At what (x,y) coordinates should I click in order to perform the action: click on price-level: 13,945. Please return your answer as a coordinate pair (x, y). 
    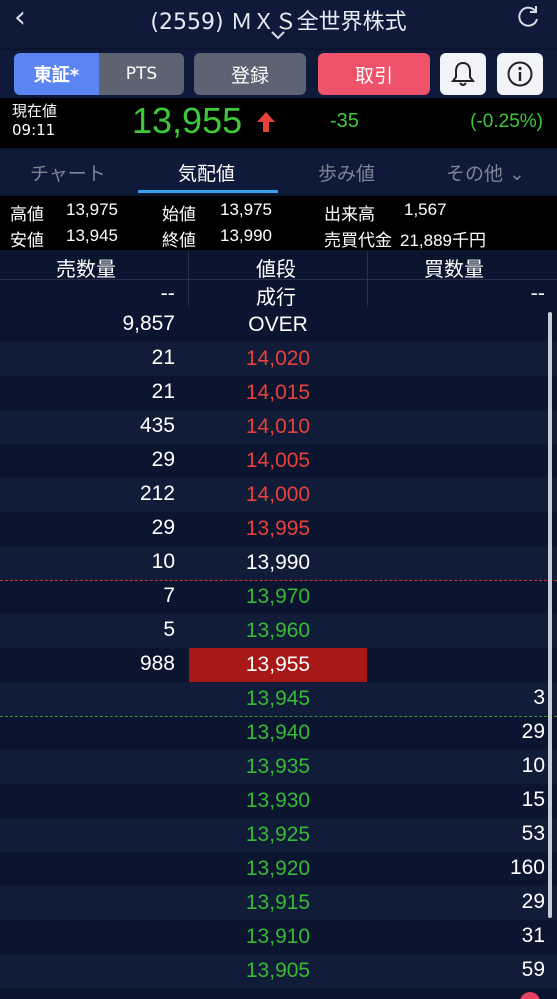
    Looking at the image, I should click on (278, 699).